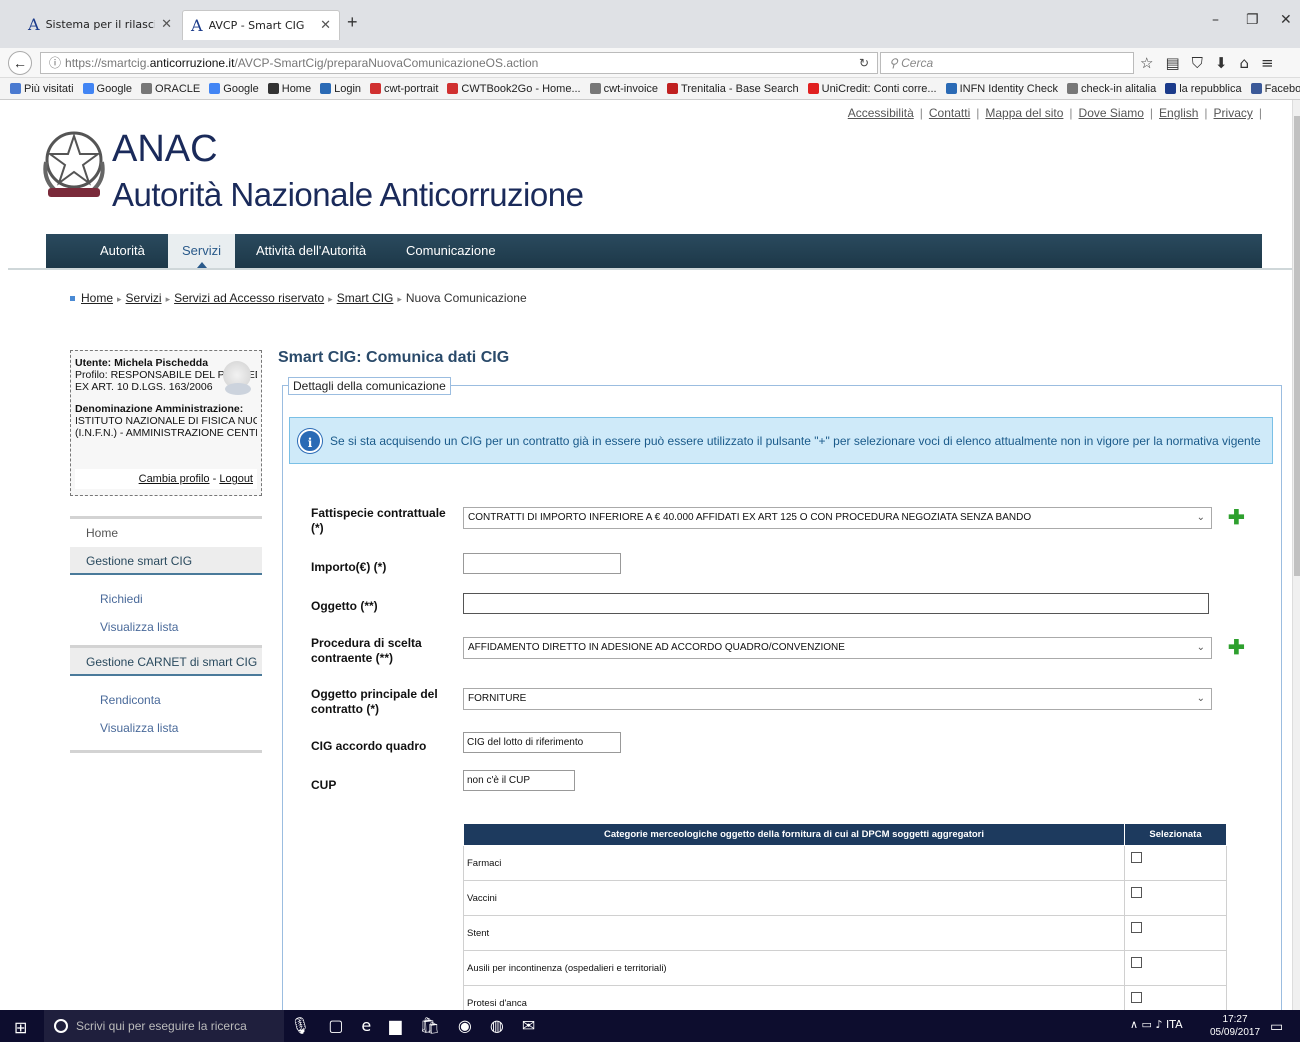 This screenshot has width=1300, height=1042. What do you see at coordinates (1236, 648) in the screenshot?
I see `add-procedura-icon: ✚` at bounding box center [1236, 648].